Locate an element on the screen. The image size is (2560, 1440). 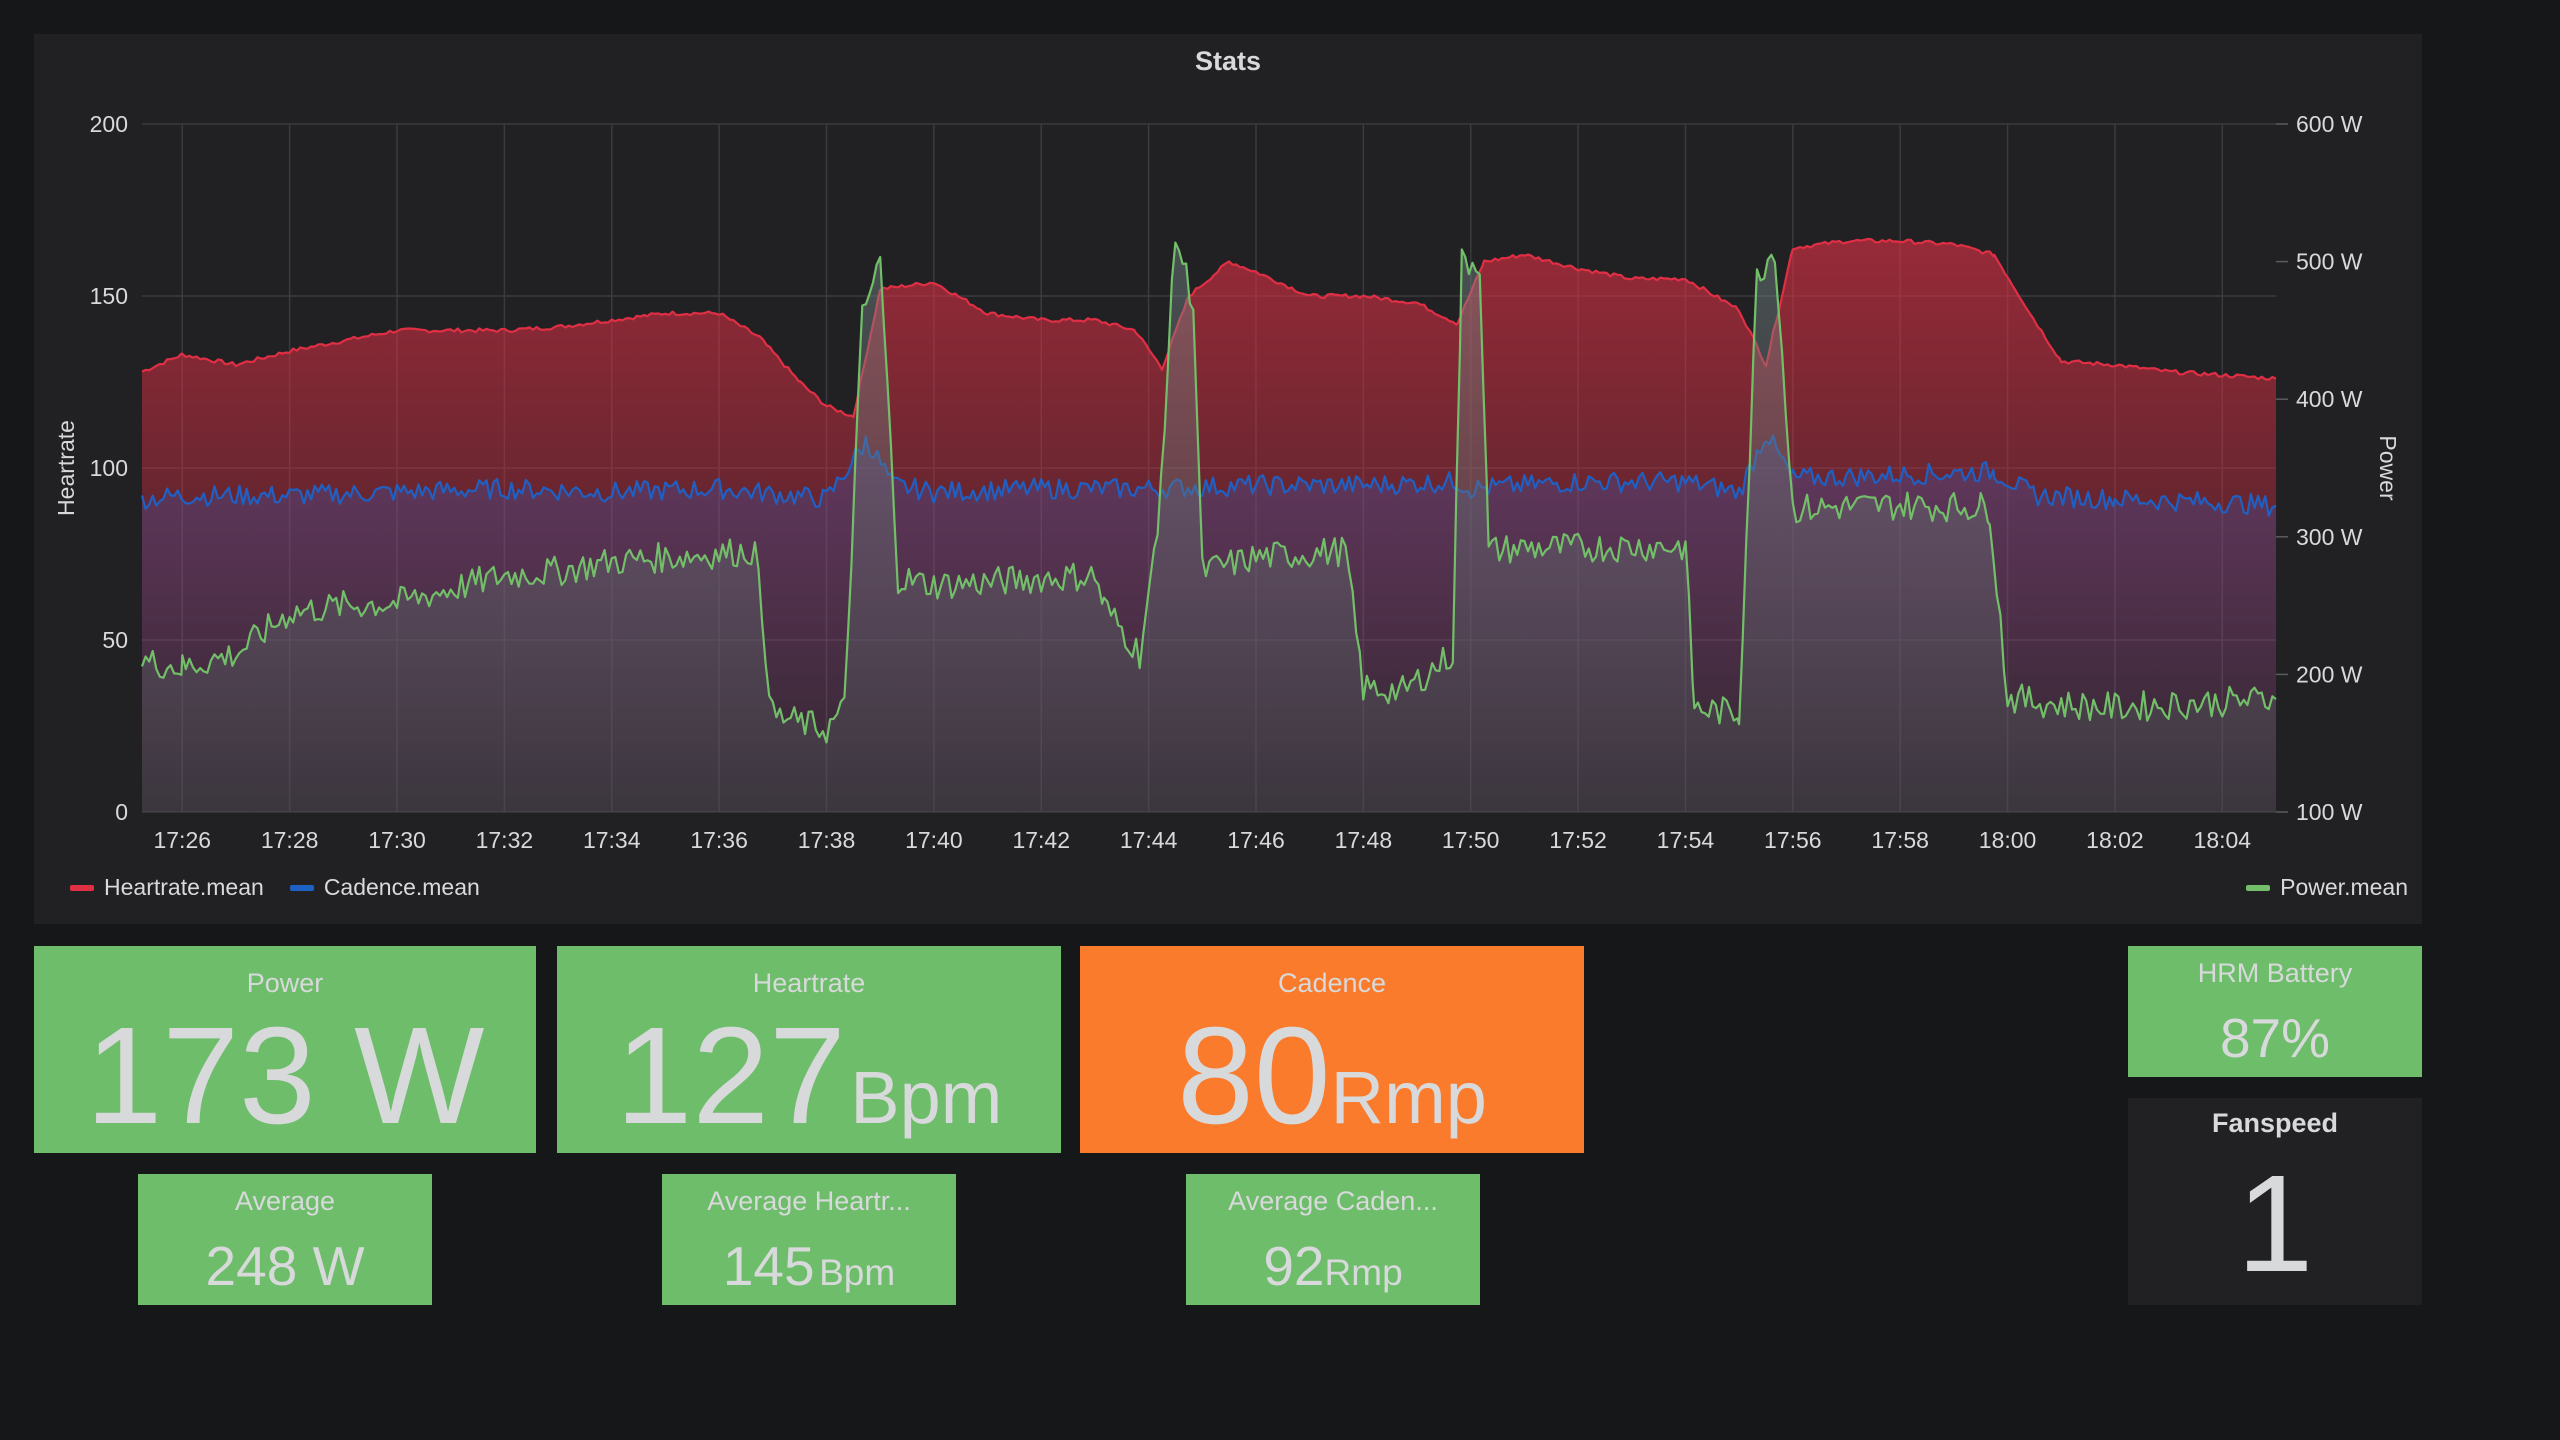
hrm-battery-value: 87% is located at coordinates (2275, 1038).